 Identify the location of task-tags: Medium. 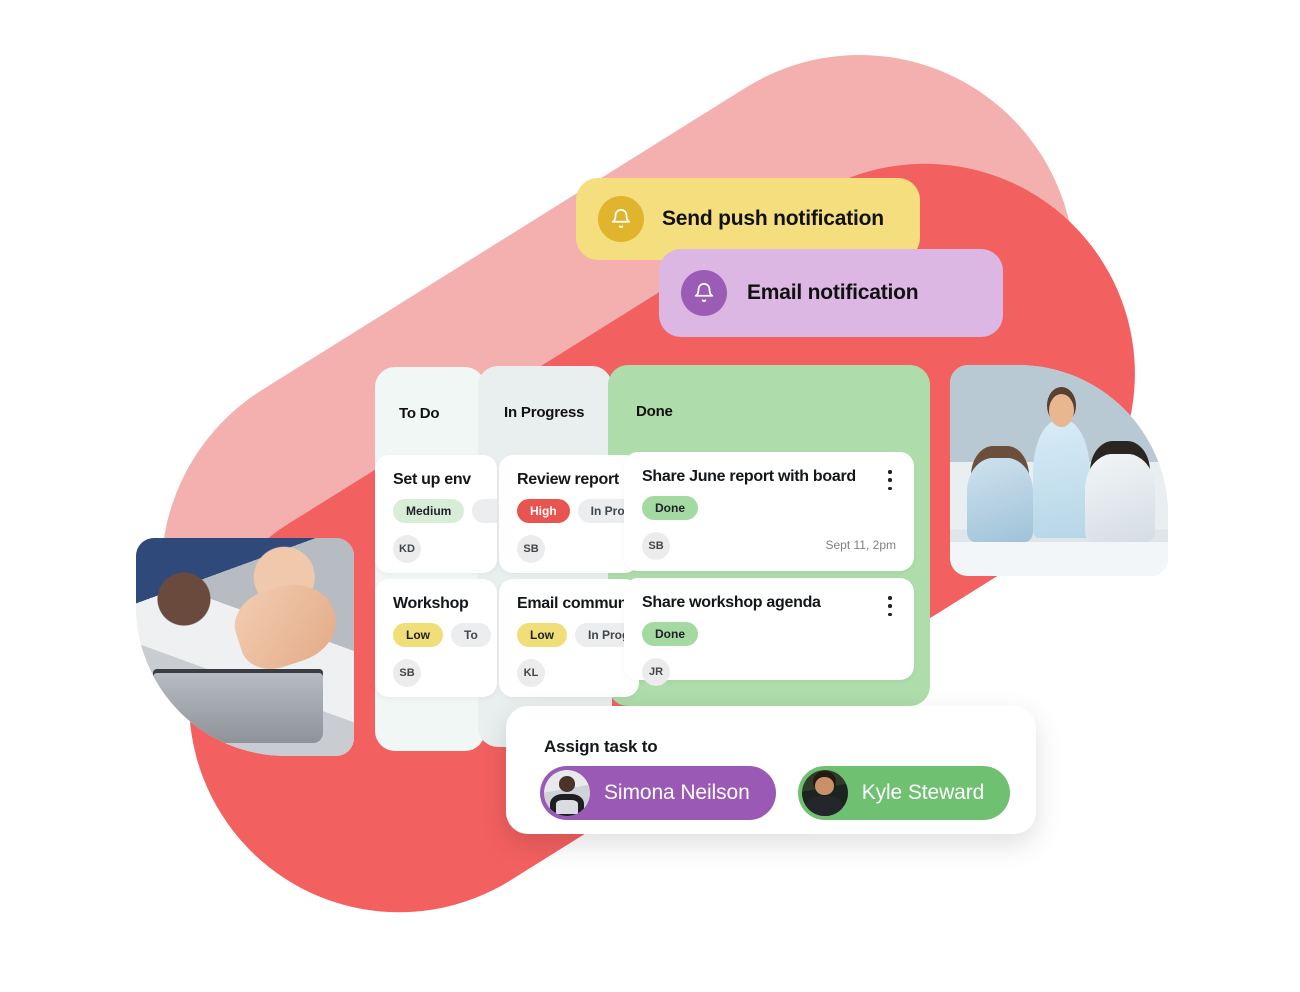
(445, 511).